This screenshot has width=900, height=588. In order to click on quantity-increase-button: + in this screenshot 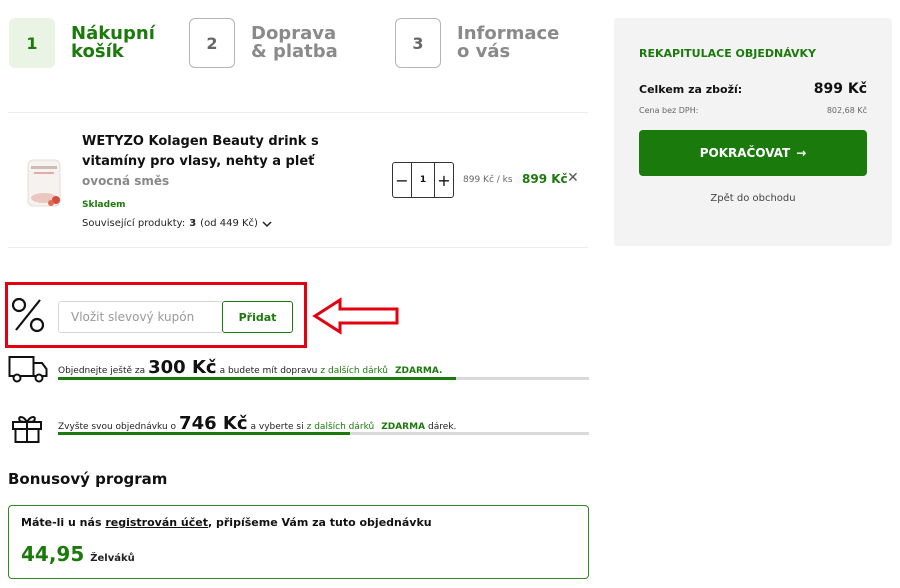, I will do `click(444, 180)`.